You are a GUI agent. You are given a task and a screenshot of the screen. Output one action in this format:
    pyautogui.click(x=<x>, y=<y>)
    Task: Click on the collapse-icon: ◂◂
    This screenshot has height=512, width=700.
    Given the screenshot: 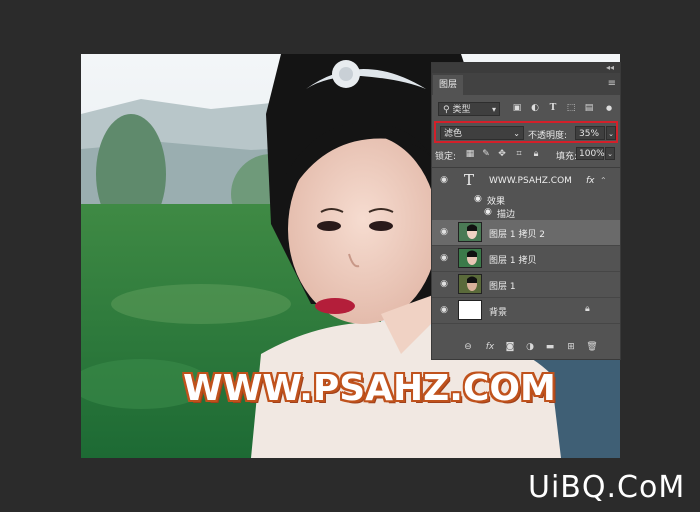 What is the action you would take?
    pyautogui.click(x=610, y=67)
    